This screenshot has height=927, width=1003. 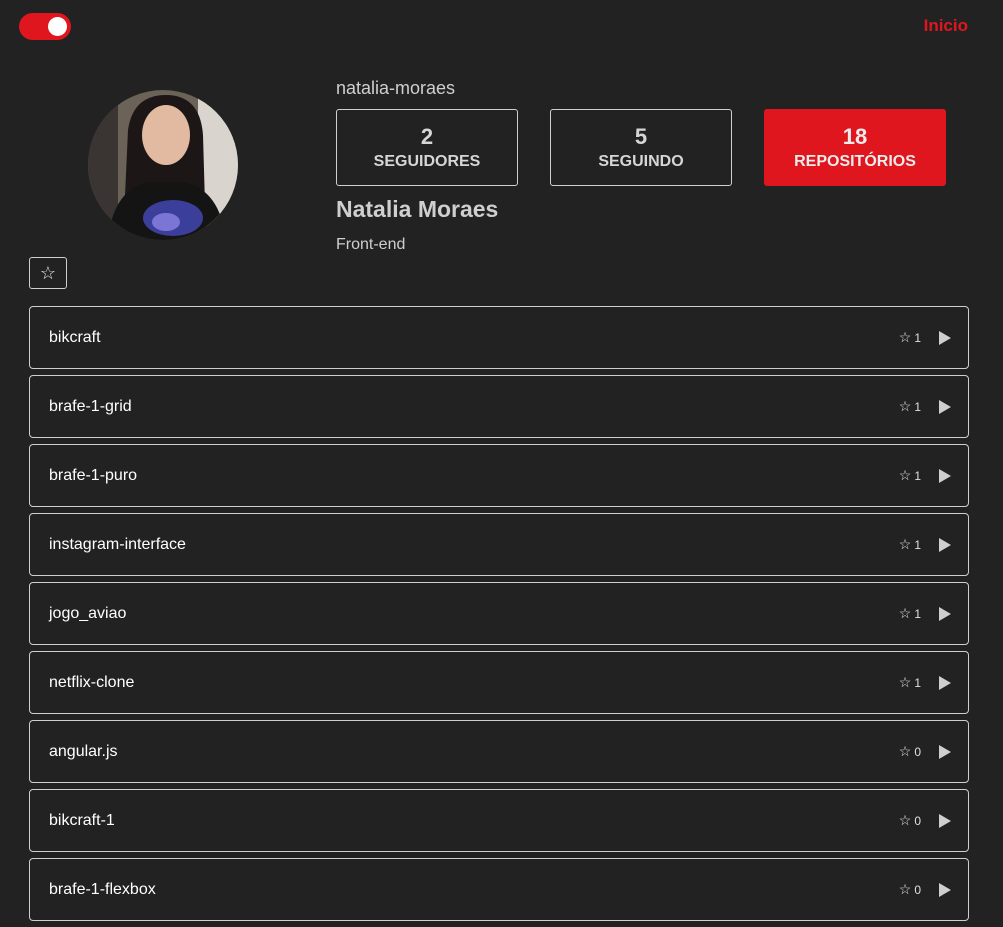 What do you see at coordinates (417, 209) in the screenshot?
I see `profile-name: Natalia Moraes` at bounding box center [417, 209].